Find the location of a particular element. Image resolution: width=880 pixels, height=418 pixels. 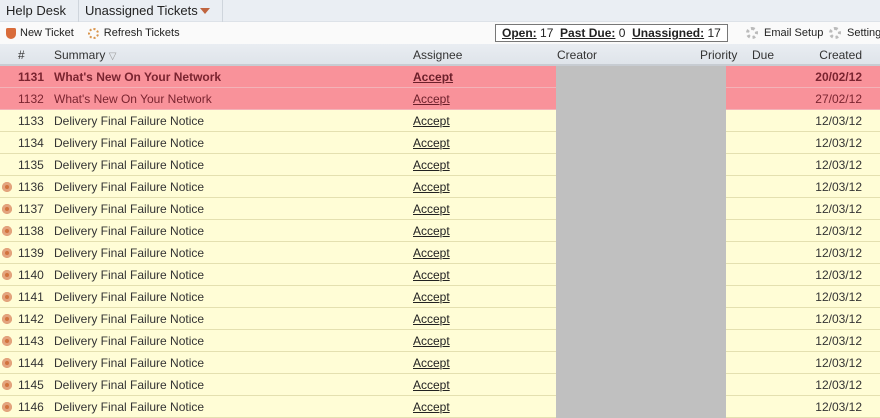

new-ticket-button: New Ticket is located at coordinates (40, 33).